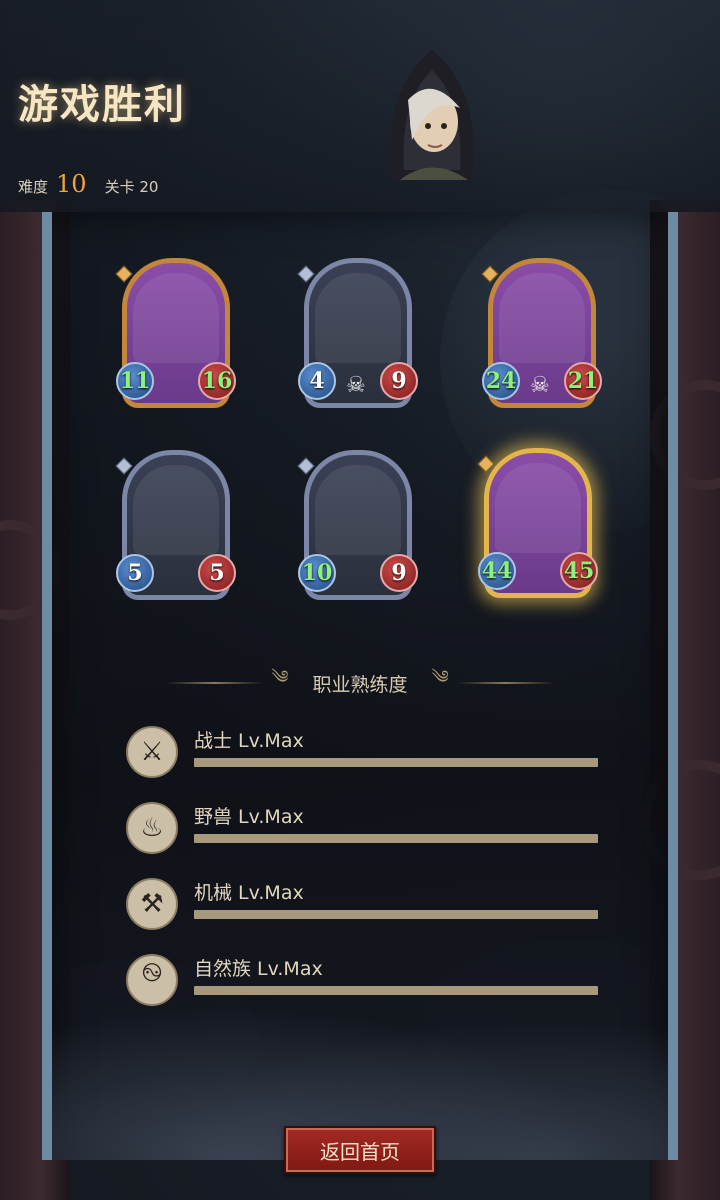 The image size is (720, 1200). I want to click on card-attack: 44, so click(497, 571).